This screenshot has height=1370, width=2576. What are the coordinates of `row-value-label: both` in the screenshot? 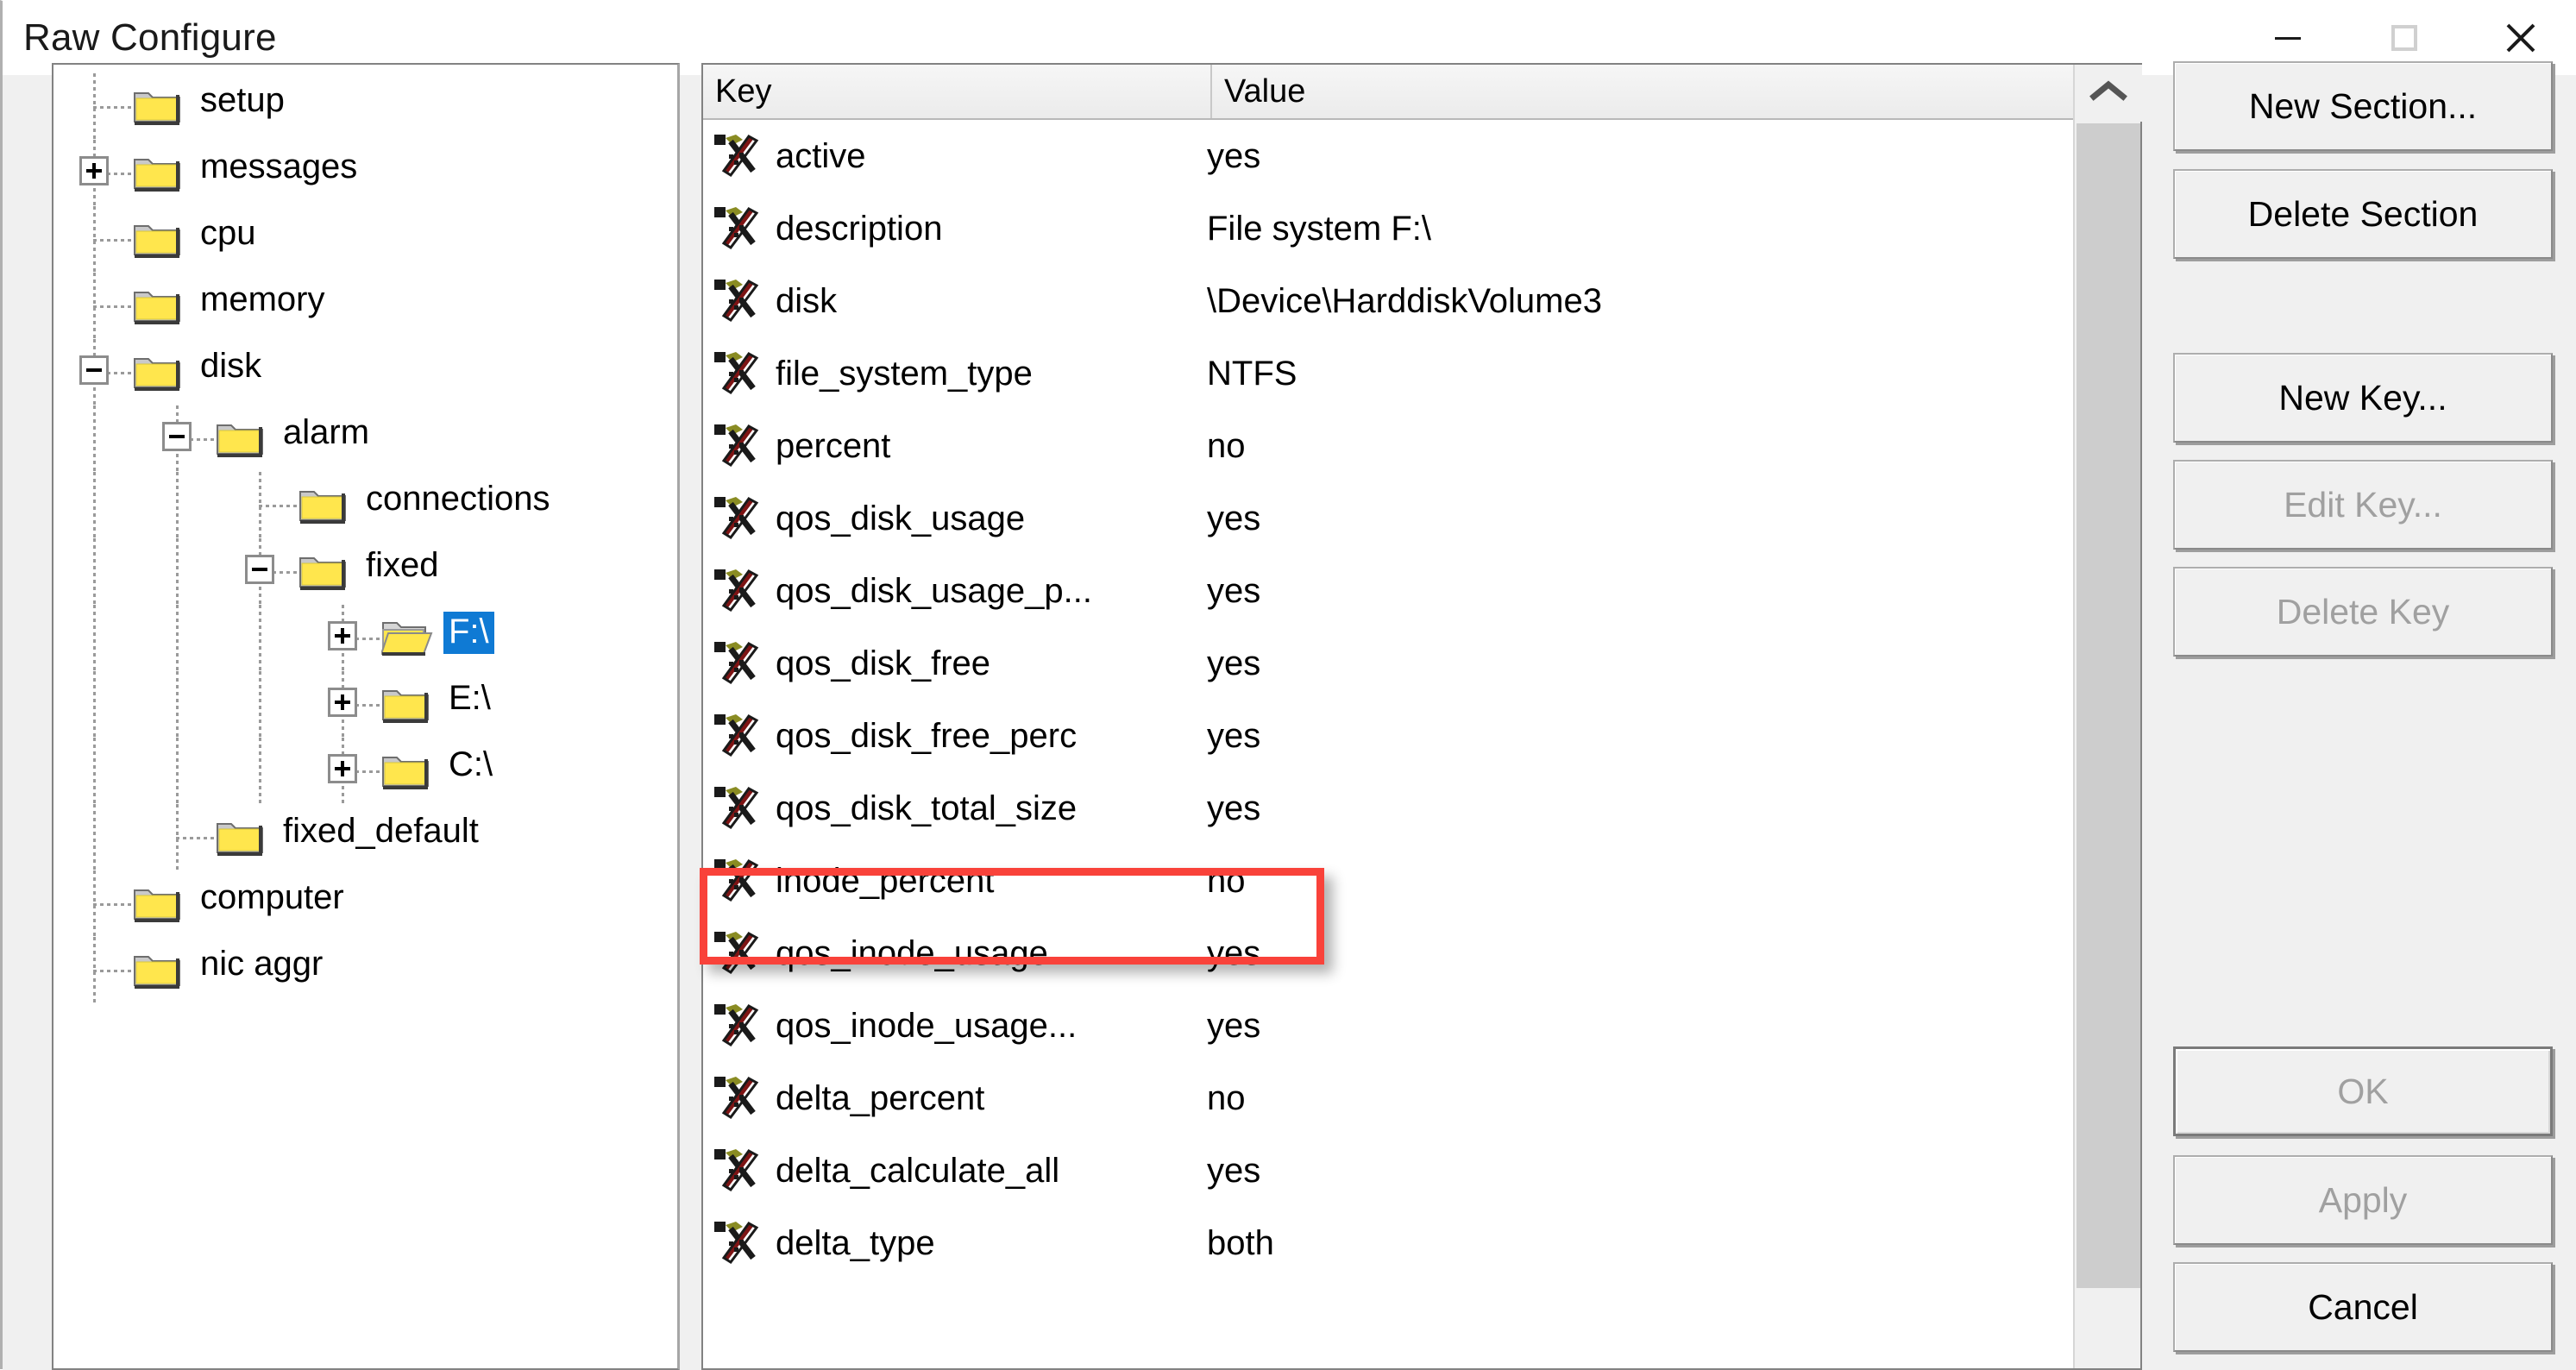 It's located at (1240, 1242).